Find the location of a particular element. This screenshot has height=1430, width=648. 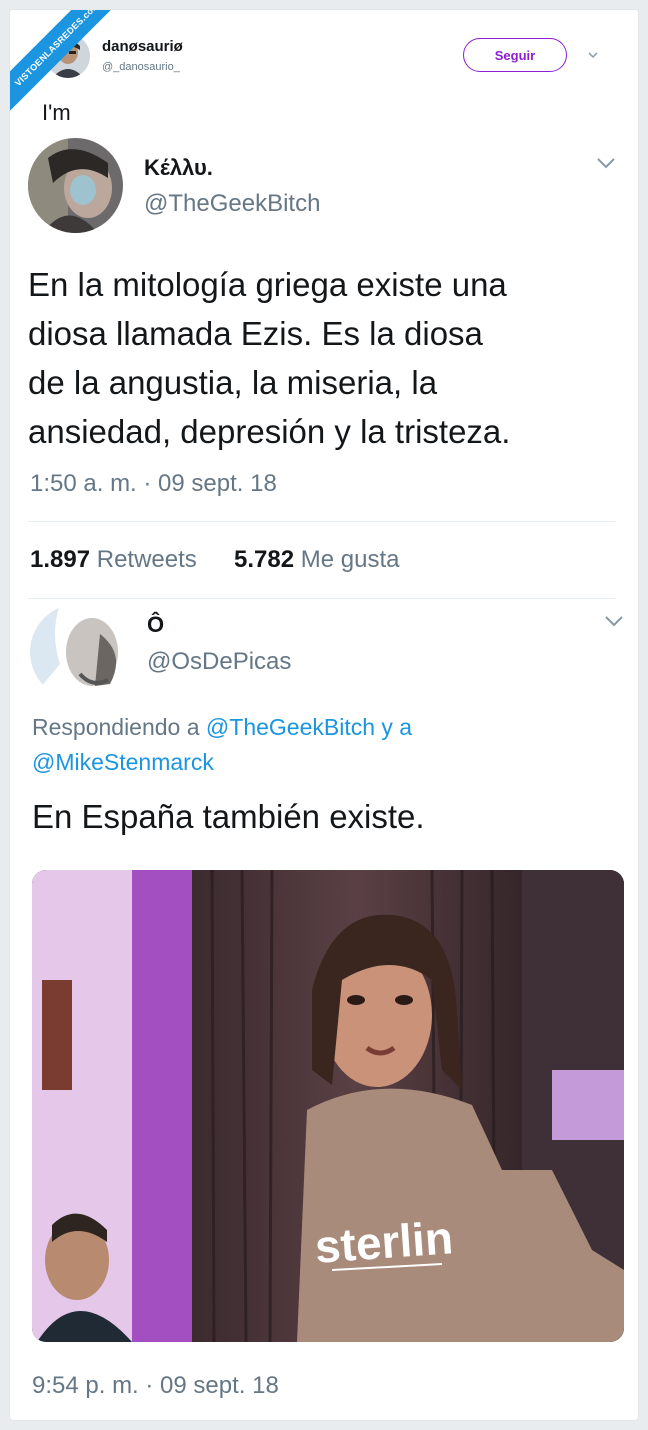

follow-button: Seguir is located at coordinates (515, 55).